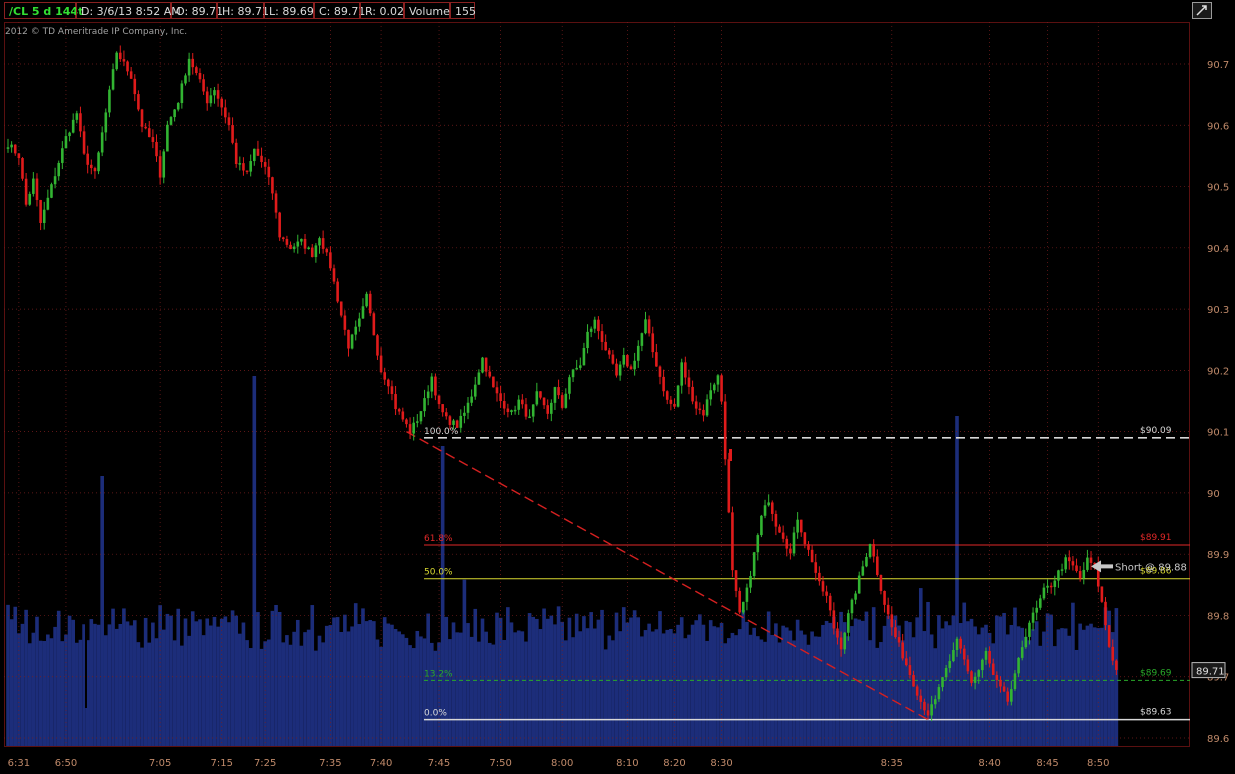 This screenshot has height=774, width=1235. What do you see at coordinates (1218, 739) in the screenshot?
I see `y-tick-label: 89.6` at bounding box center [1218, 739].